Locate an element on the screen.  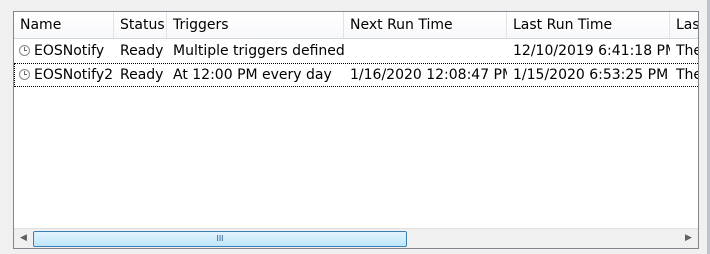
column-header-status: Status is located at coordinates (140, 25).